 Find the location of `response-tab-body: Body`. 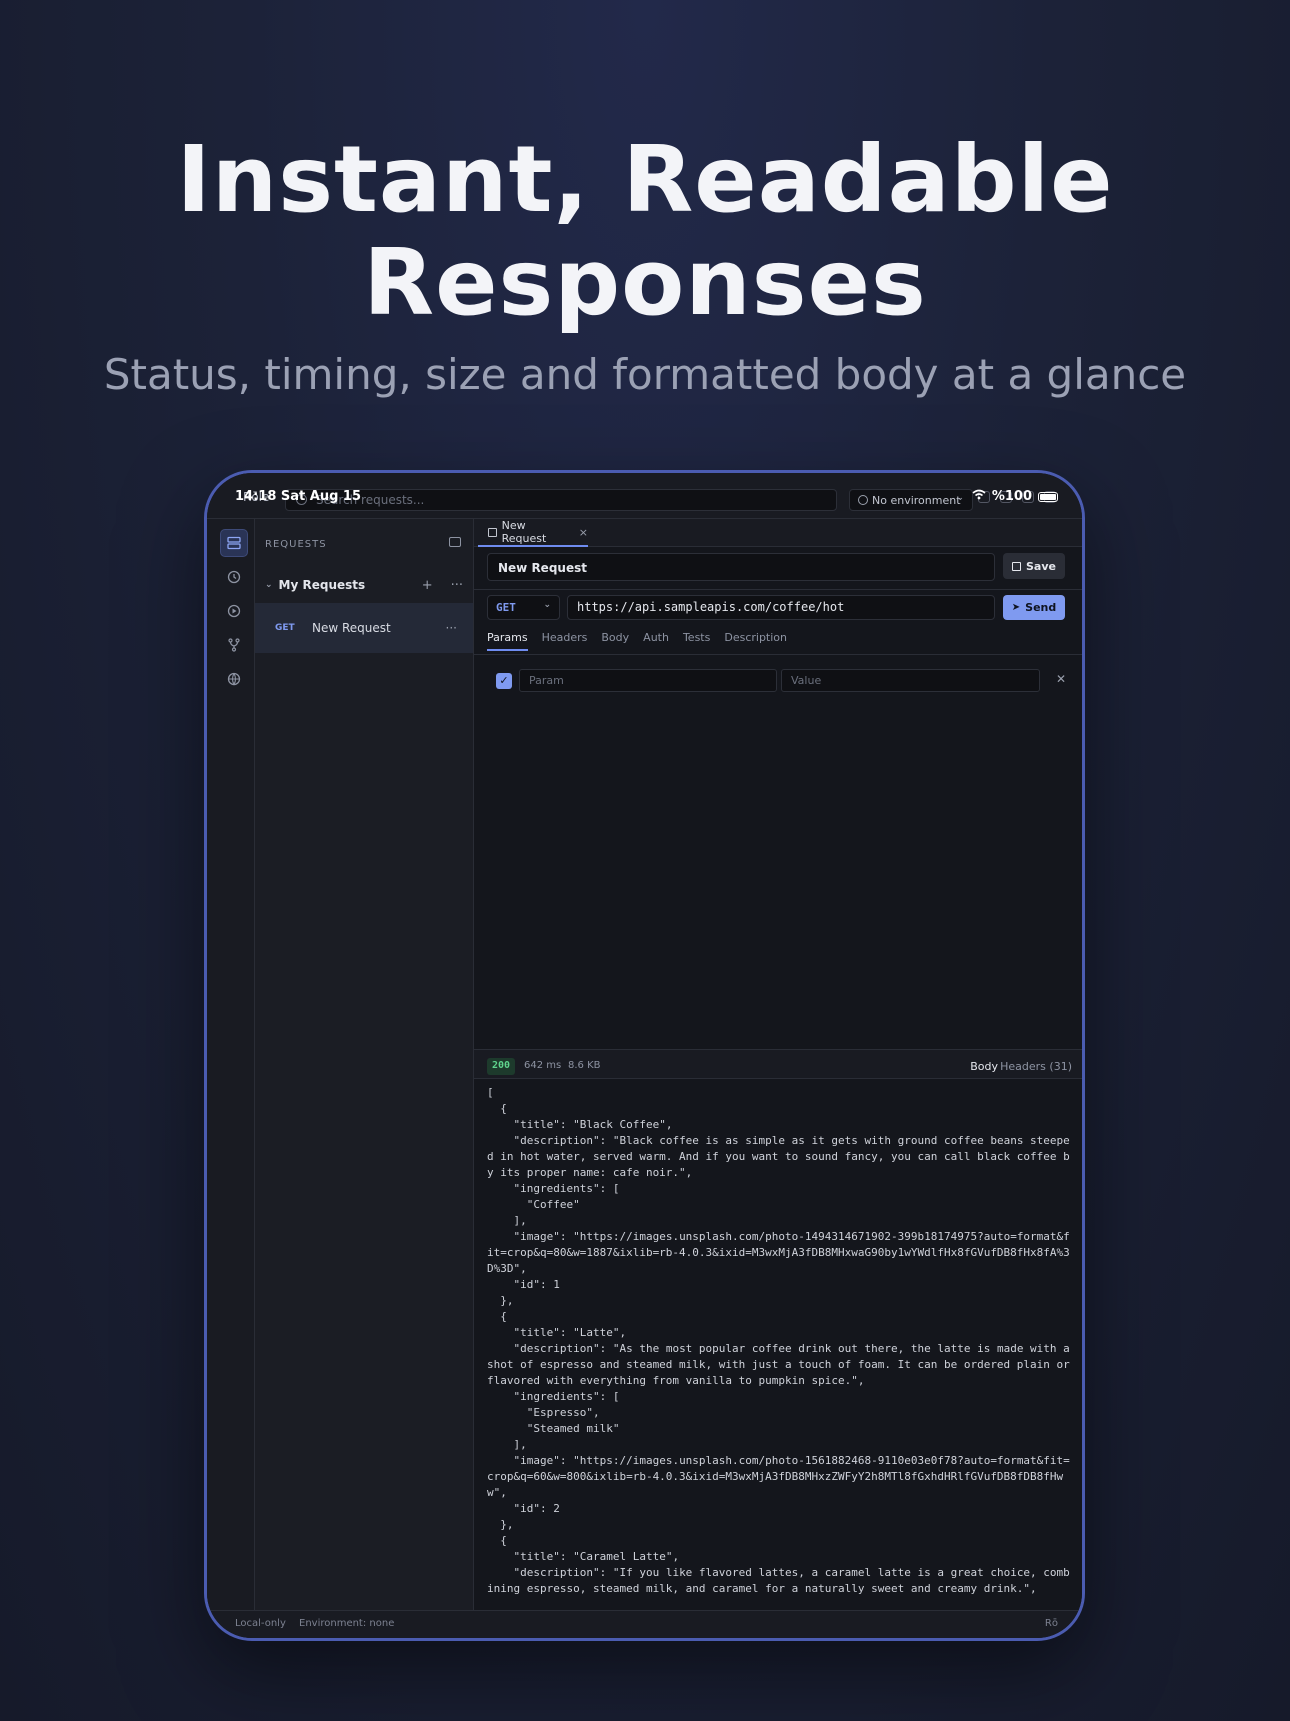

response-tab-body: Body is located at coordinates (984, 1066).